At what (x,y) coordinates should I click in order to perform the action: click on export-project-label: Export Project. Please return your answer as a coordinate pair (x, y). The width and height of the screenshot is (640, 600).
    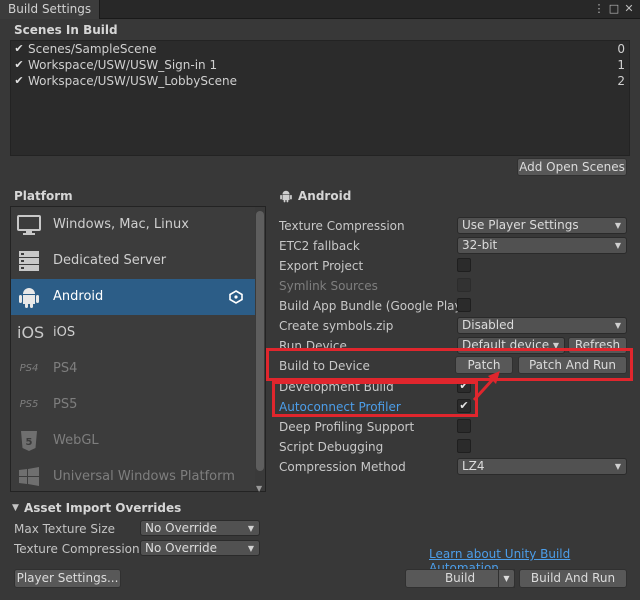
    Looking at the image, I should click on (321, 266).